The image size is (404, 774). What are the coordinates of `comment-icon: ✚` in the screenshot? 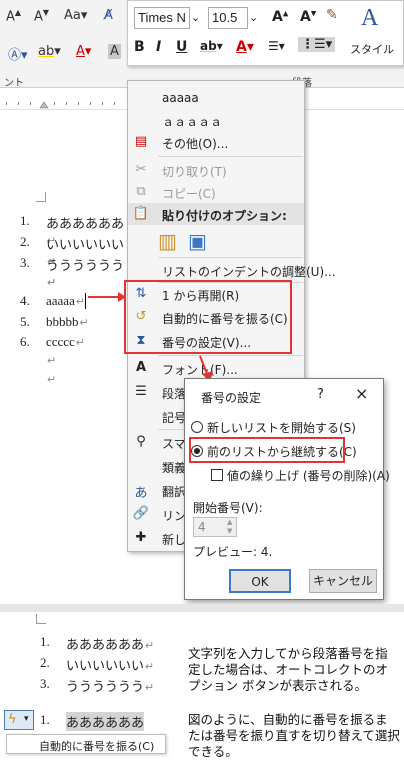 It's located at (141, 537).